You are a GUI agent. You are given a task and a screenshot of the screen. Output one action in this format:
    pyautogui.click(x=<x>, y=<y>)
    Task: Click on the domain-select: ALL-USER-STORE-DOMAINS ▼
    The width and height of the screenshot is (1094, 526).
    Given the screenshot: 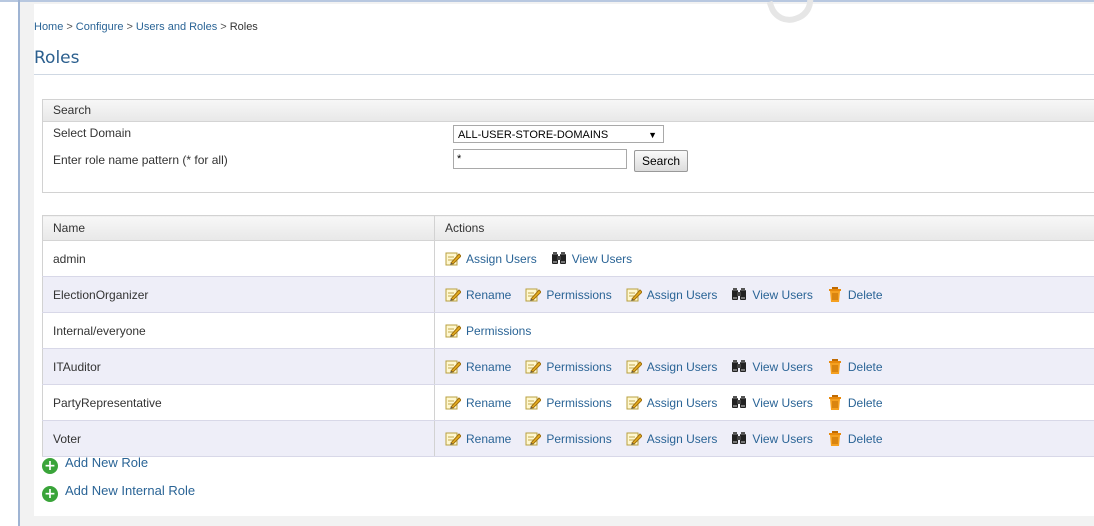 What is the action you would take?
    pyautogui.click(x=558, y=134)
    